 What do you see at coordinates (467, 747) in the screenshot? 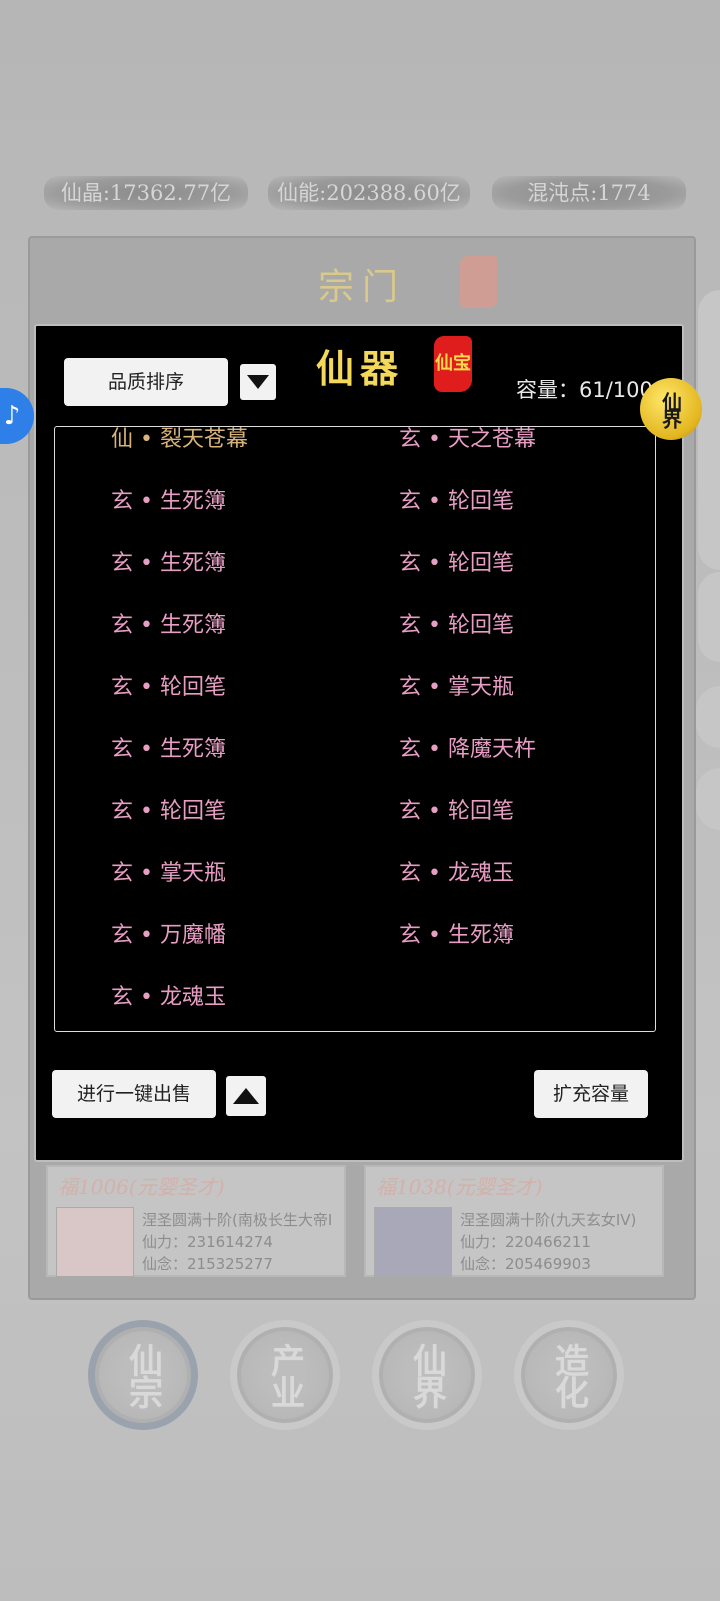
I see `artifact-item: 玄 • 降魔天杵` at bounding box center [467, 747].